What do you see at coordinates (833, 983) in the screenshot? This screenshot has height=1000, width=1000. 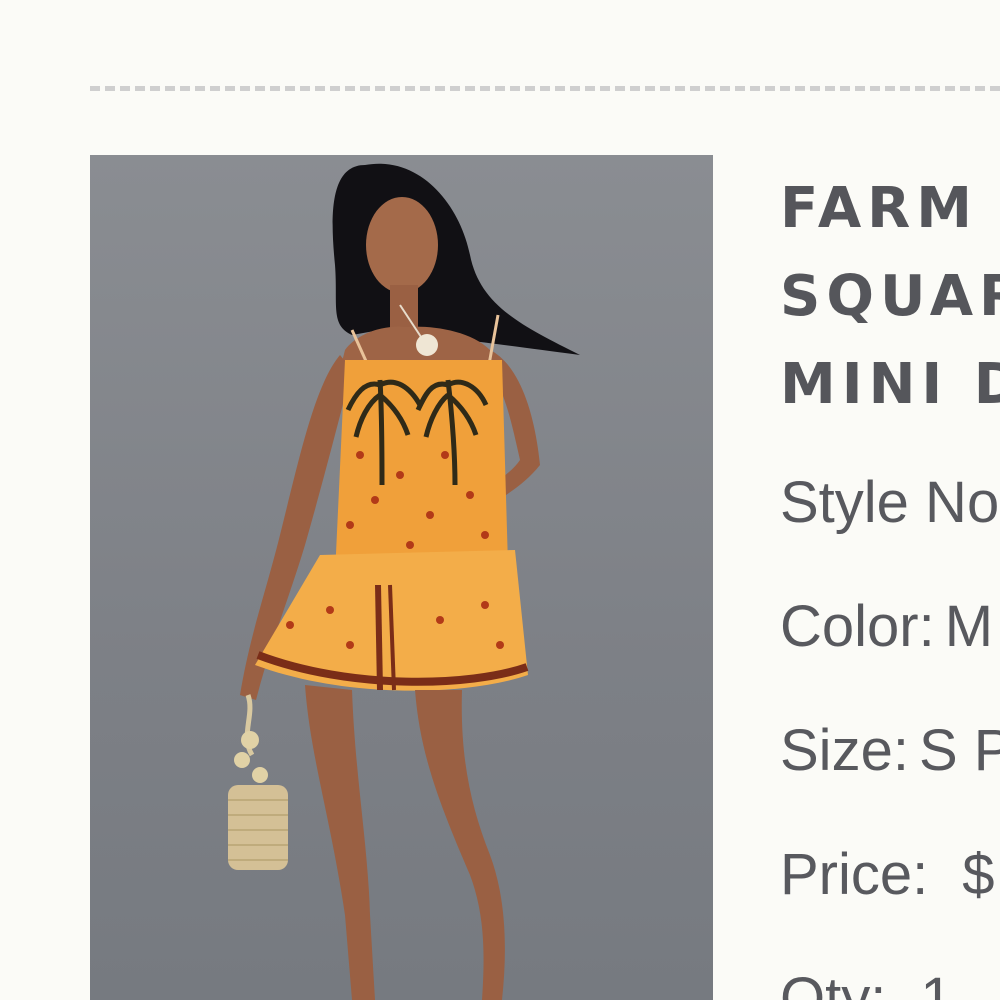 I see `qty-label: Qty:` at bounding box center [833, 983].